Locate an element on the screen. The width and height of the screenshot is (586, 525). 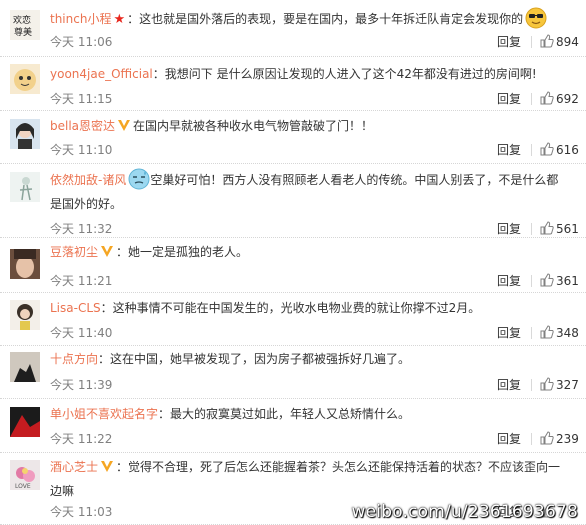
like-button: 692 is located at coordinates (559, 99).